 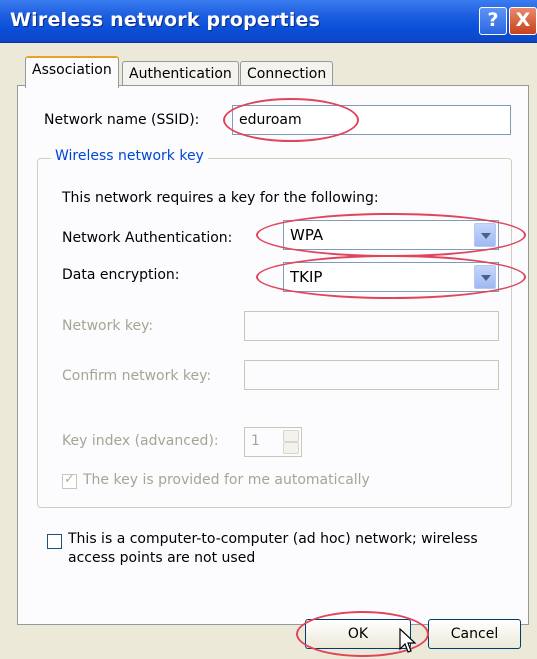 What do you see at coordinates (108, 326) in the screenshot?
I see `network-key-label: Network key:` at bounding box center [108, 326].